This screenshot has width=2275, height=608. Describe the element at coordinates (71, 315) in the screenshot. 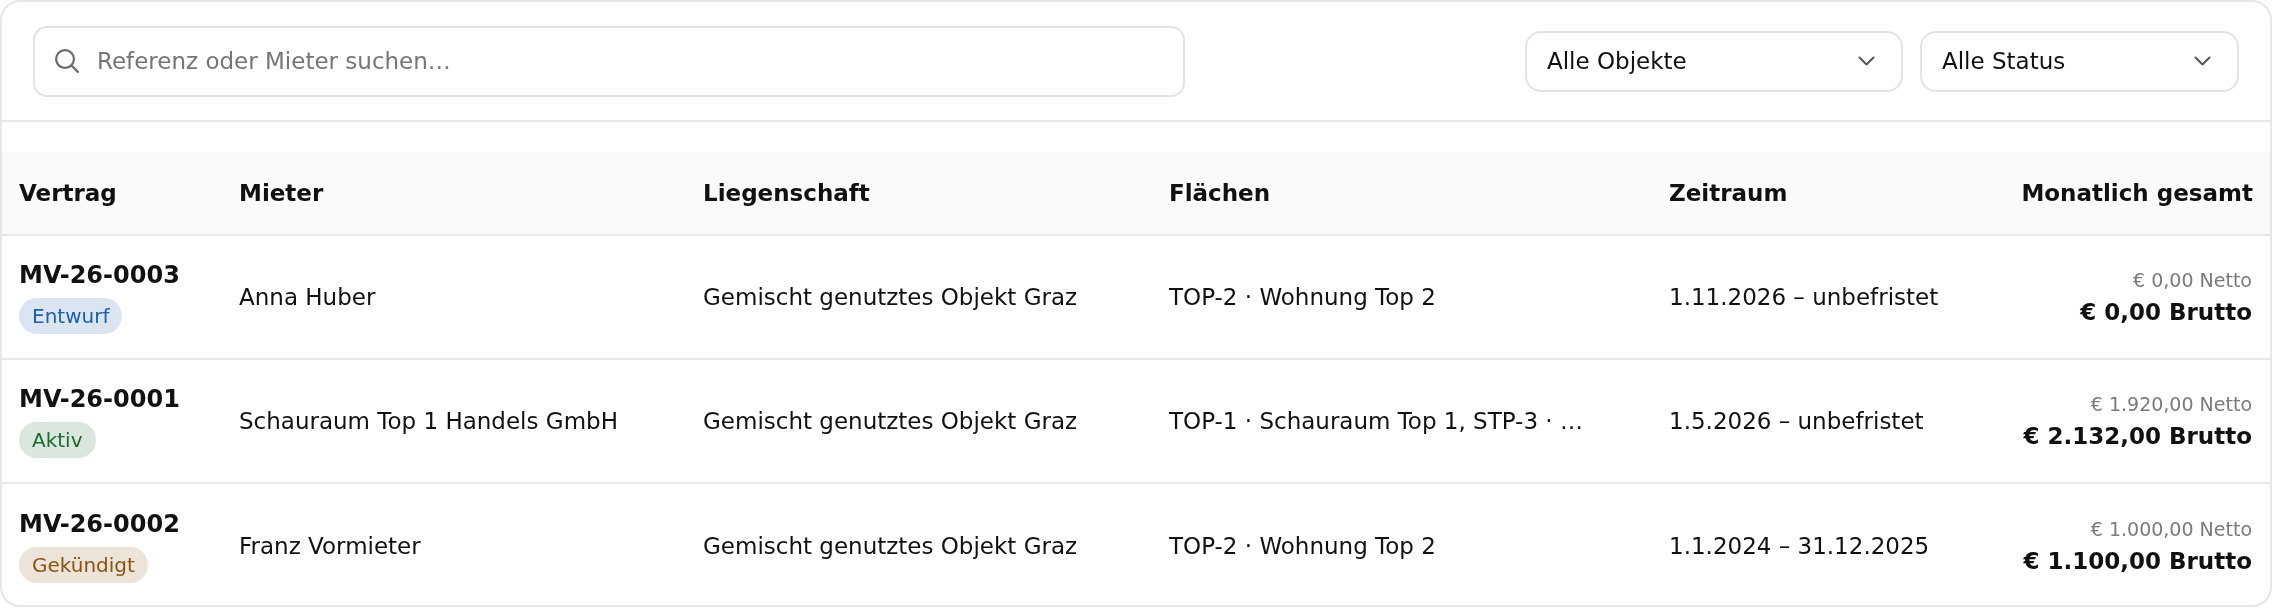

I see `status-badge: Entwurf` at that location.